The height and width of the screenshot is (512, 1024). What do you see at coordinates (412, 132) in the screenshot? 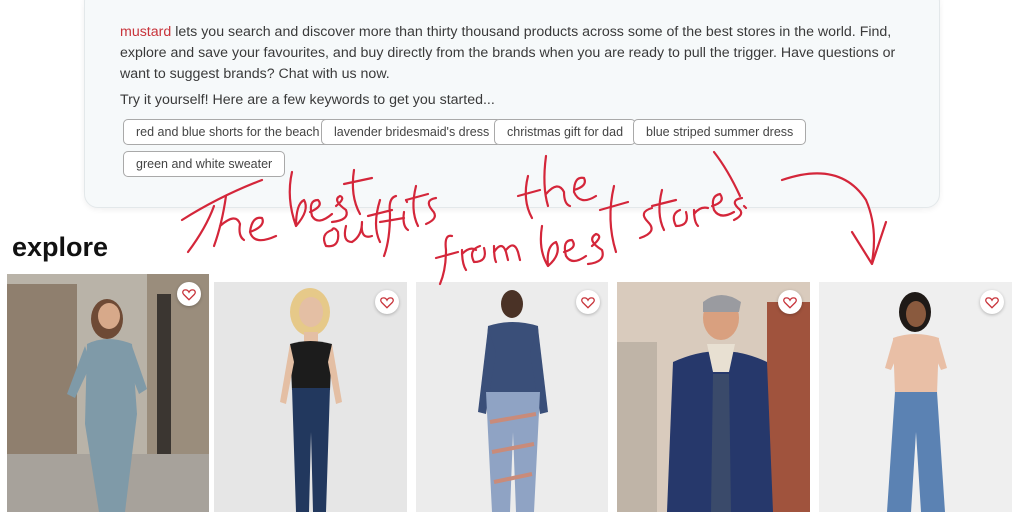
I see `keyword-chip: lavender bridesmaid's dress` at bounding box center [412, 132].